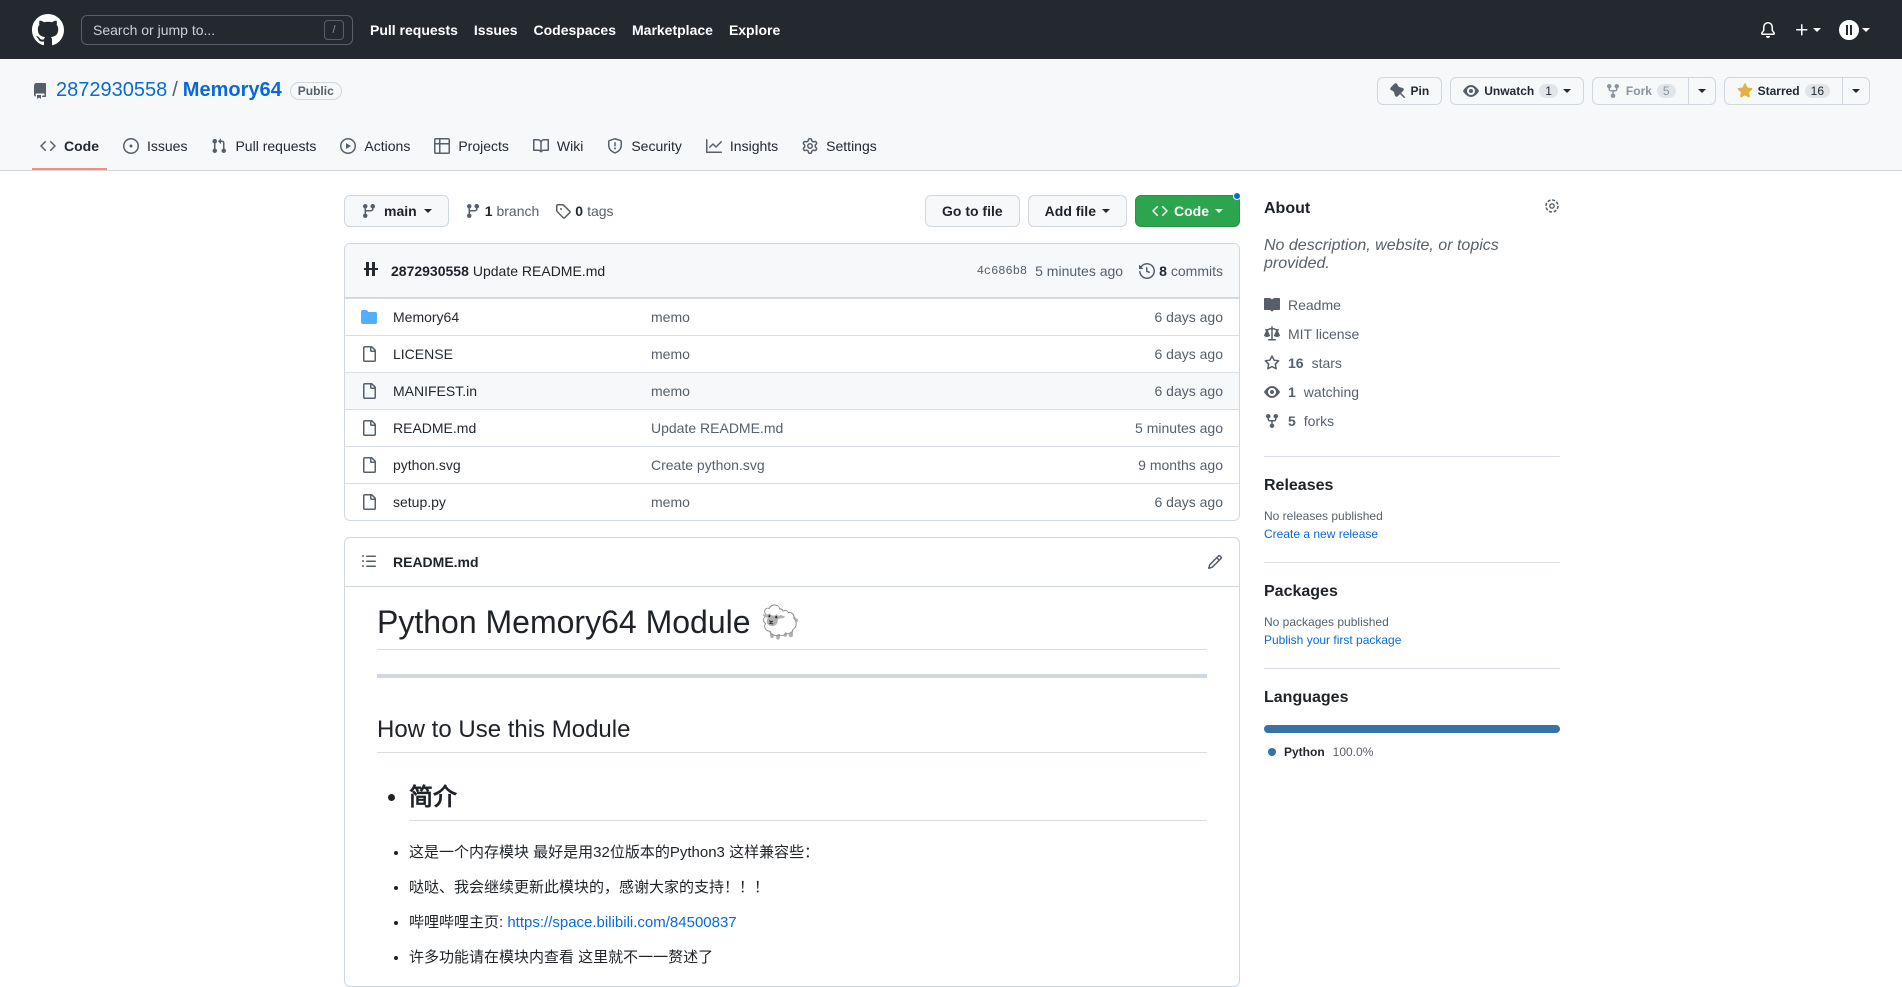  I want to click on file-actions: Go to file Add file Code, so click(1082, 209).